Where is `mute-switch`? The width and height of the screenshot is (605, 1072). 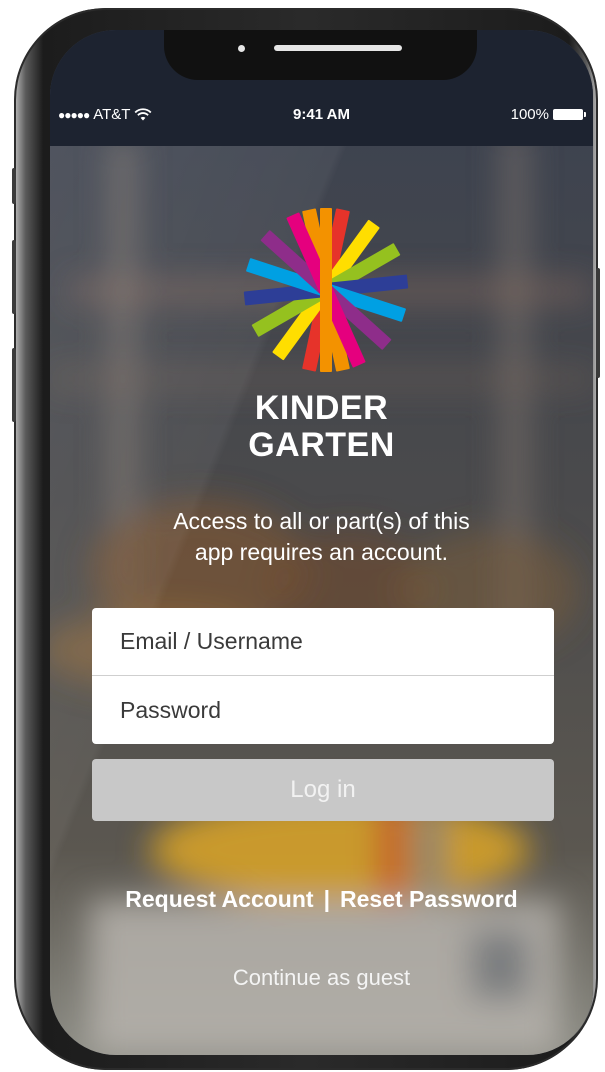
mute-switch is located at coordinates (14, 186).